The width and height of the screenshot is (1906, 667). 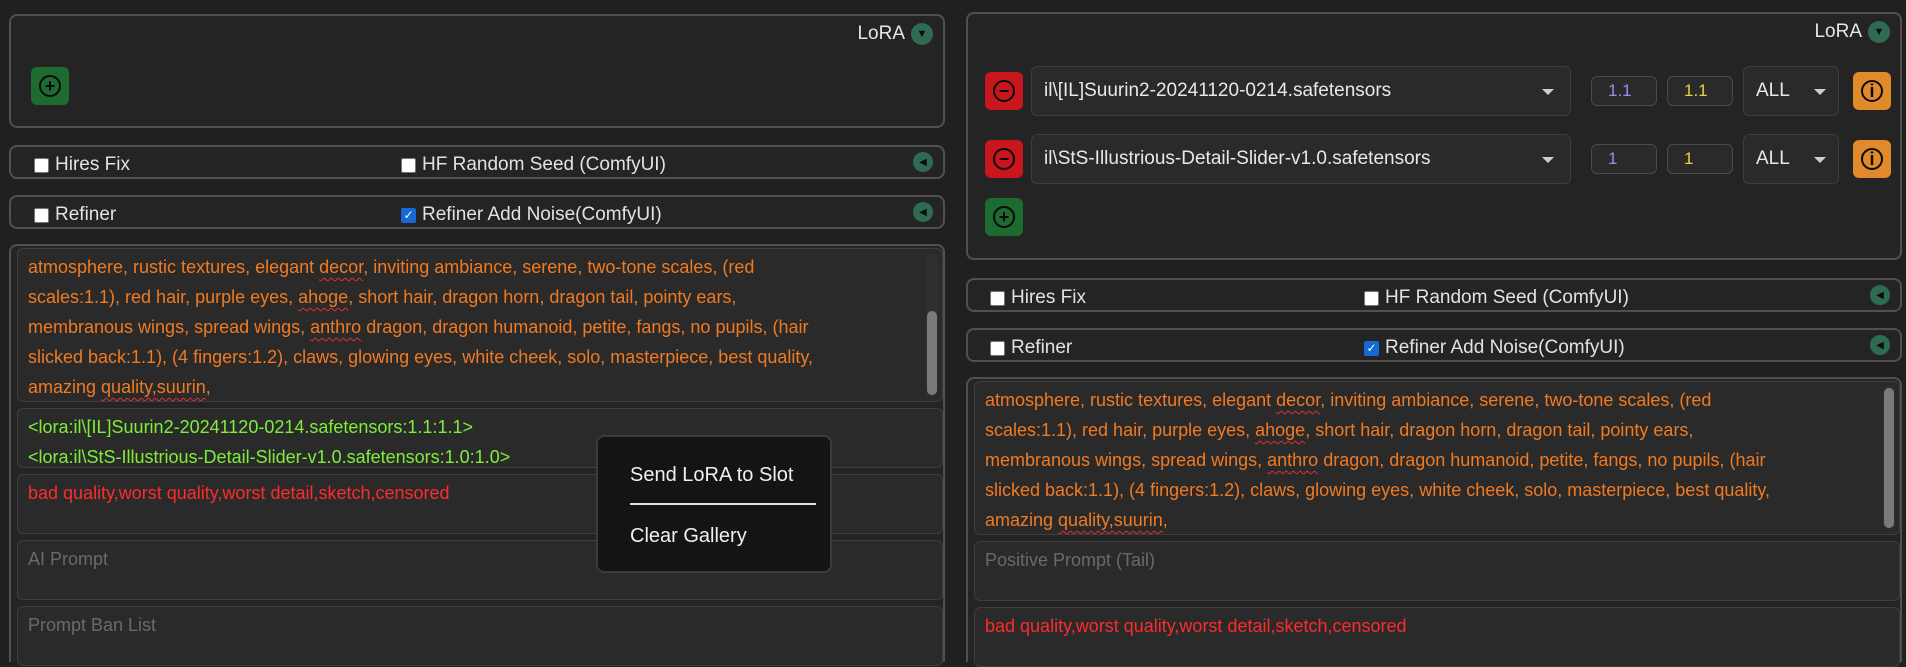 I want to click on lora-slot-2-unet-weight-input: 1, so click(x=1624, y=159).